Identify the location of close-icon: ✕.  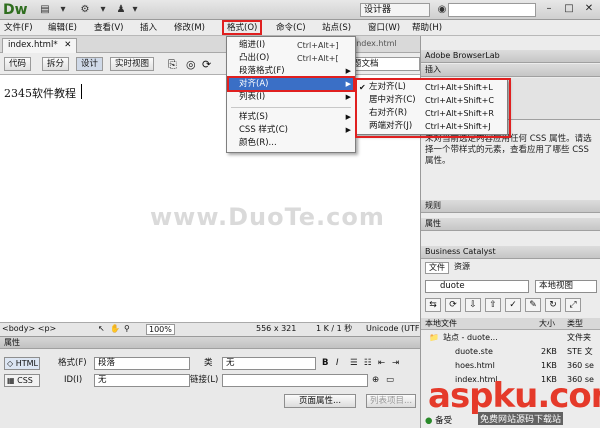
(67, 45).